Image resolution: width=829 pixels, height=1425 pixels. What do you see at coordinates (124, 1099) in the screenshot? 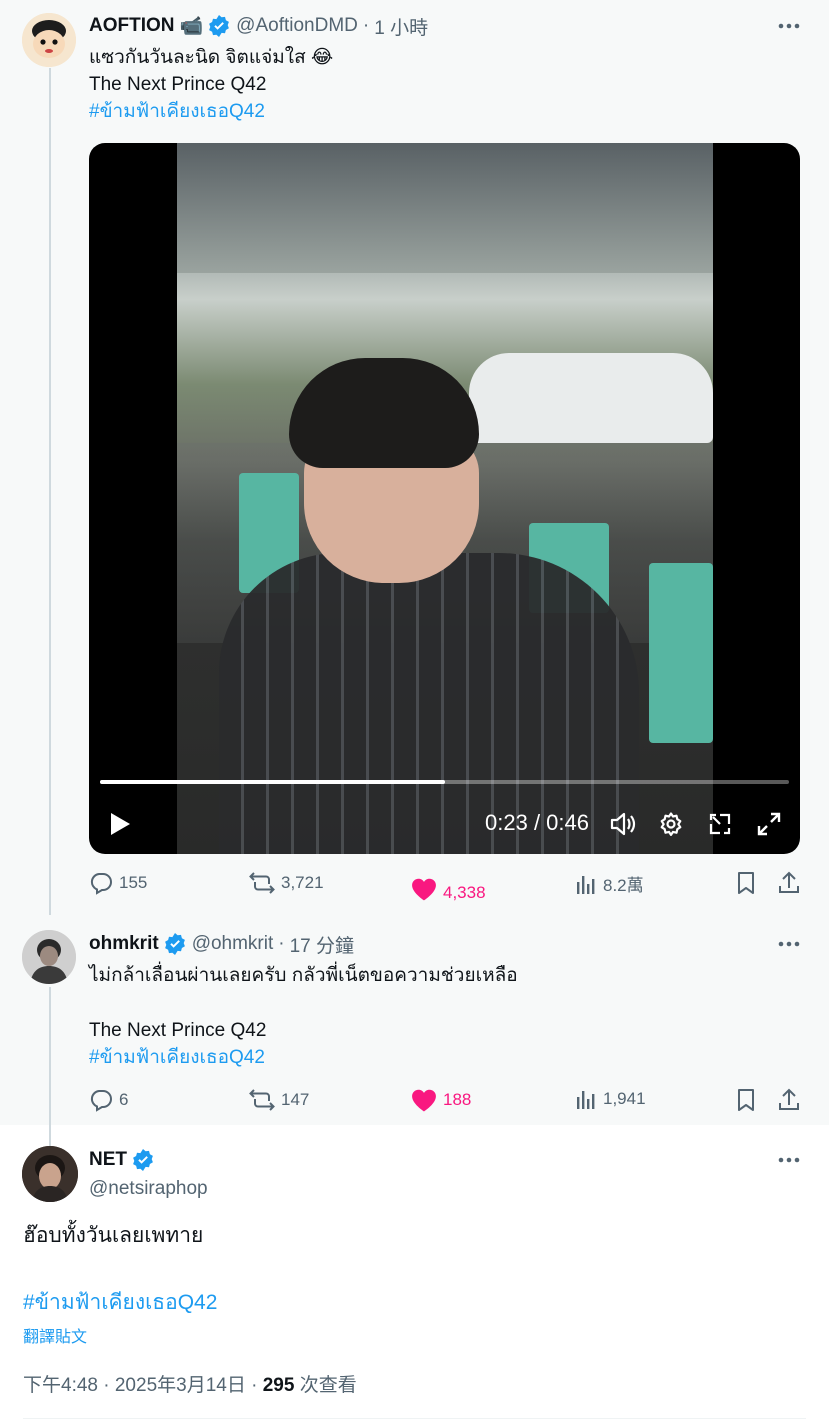
I see `reply-count: 6` at bounding box center [124, 1099].